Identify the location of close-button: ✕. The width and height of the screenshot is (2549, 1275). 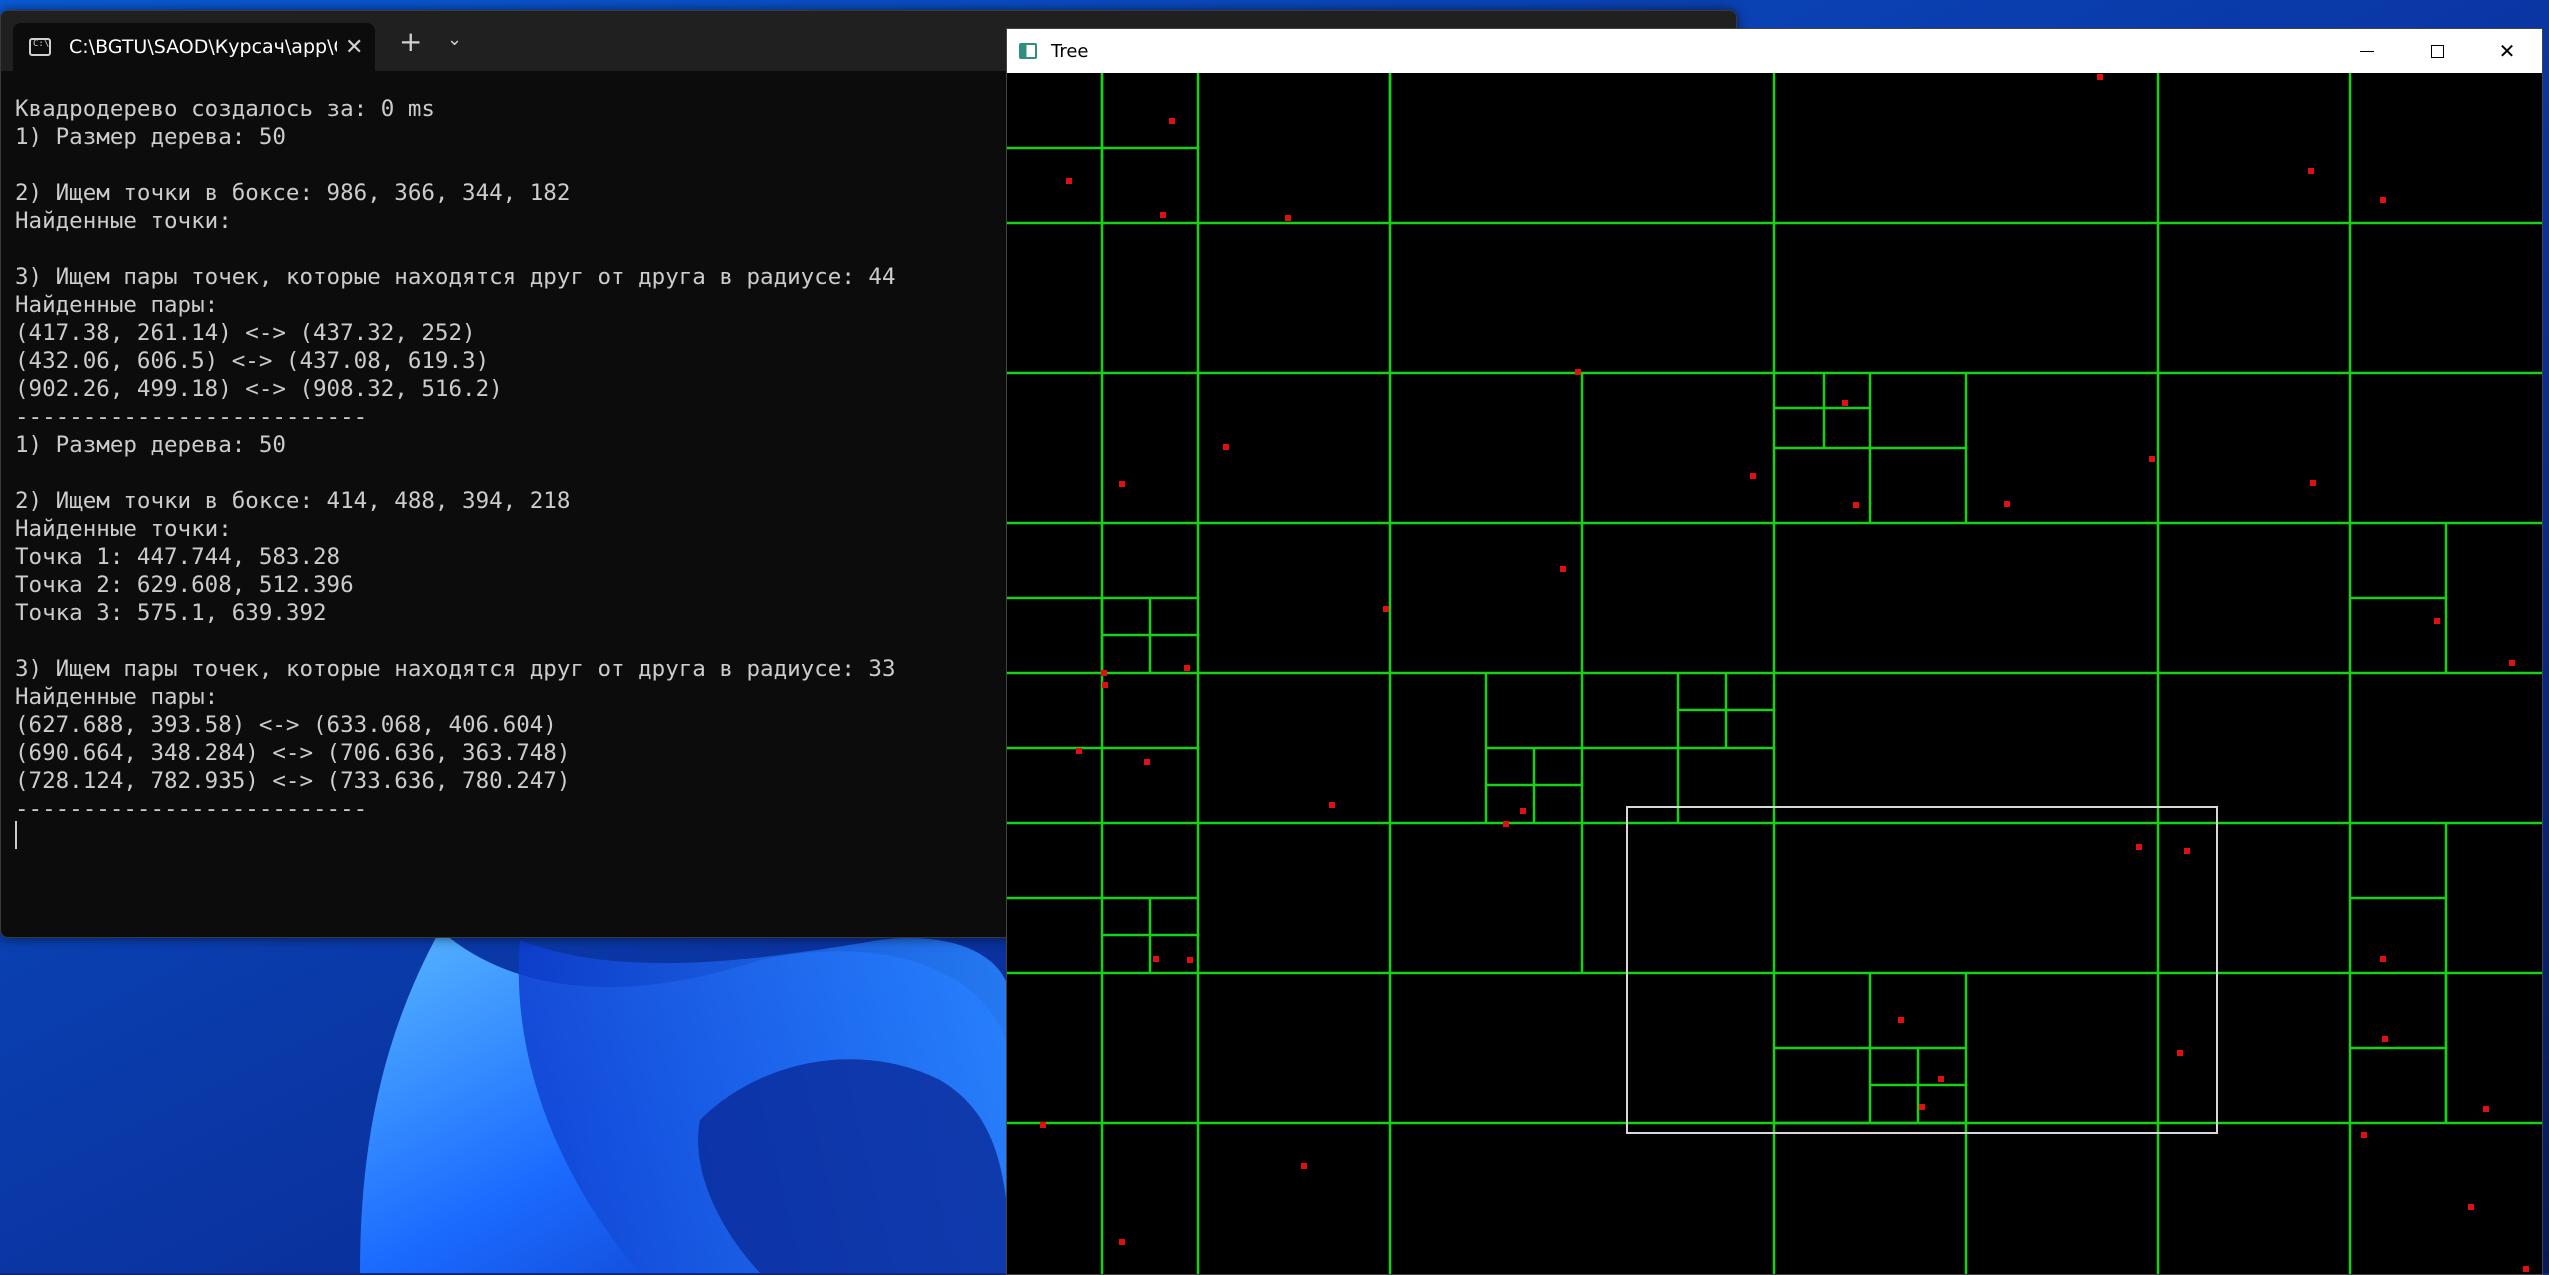
(2507, 51).